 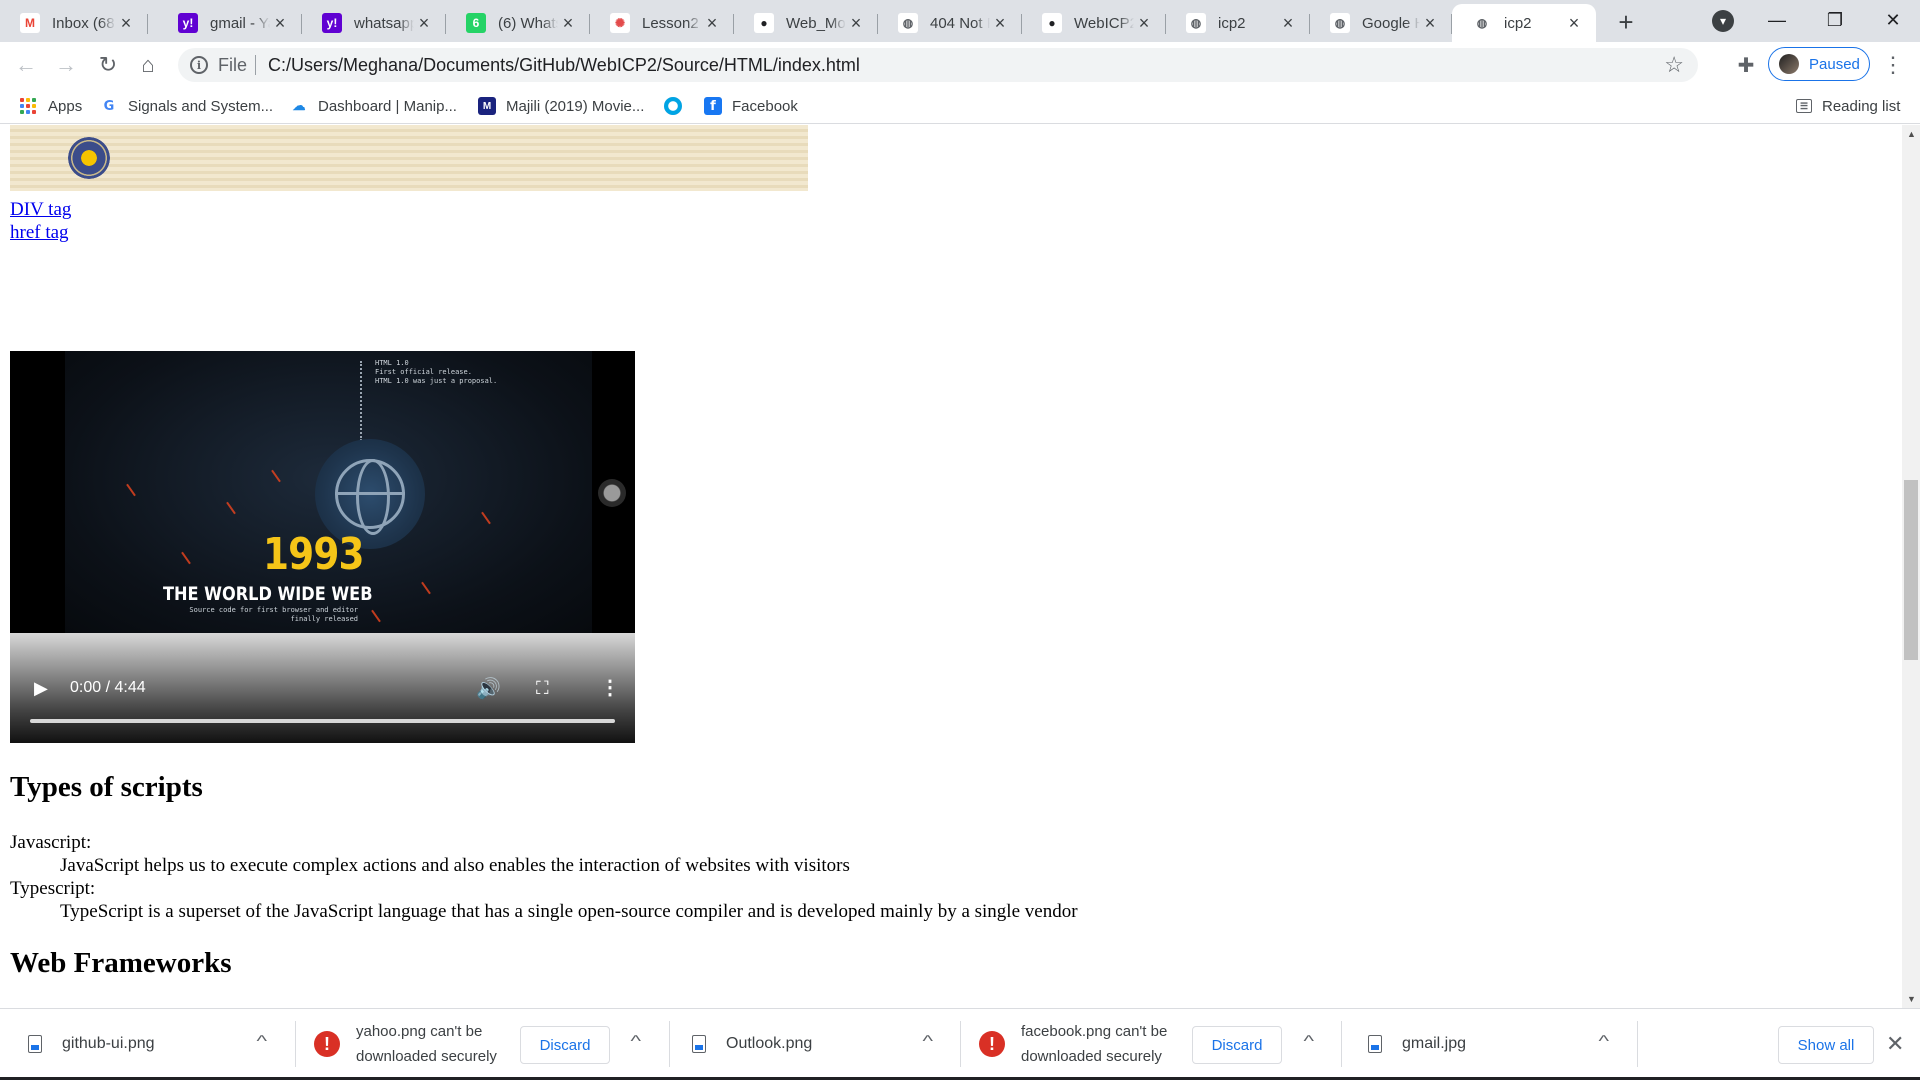 I want to click on tab: M Inbox (68 ×, so click(x=74, y=23).